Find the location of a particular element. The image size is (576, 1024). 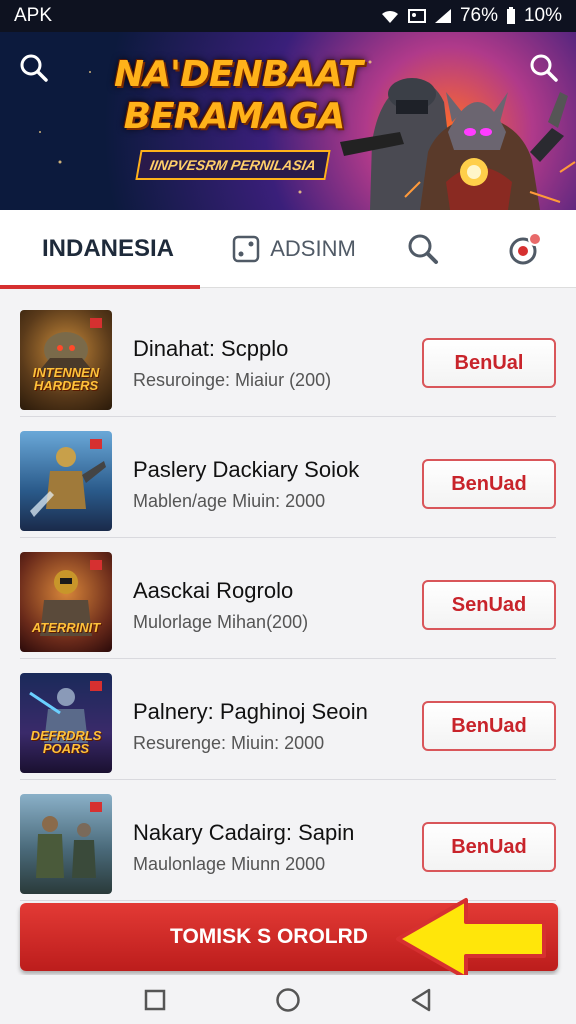

signal-icon is located at coordinates (442, 16).